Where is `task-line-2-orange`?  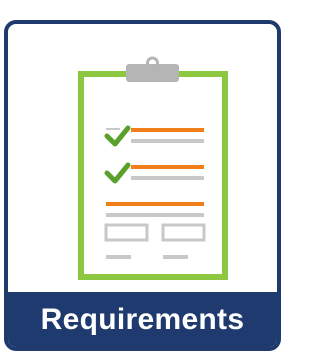
task-line-2-orange is located at coordinates (167, 167).